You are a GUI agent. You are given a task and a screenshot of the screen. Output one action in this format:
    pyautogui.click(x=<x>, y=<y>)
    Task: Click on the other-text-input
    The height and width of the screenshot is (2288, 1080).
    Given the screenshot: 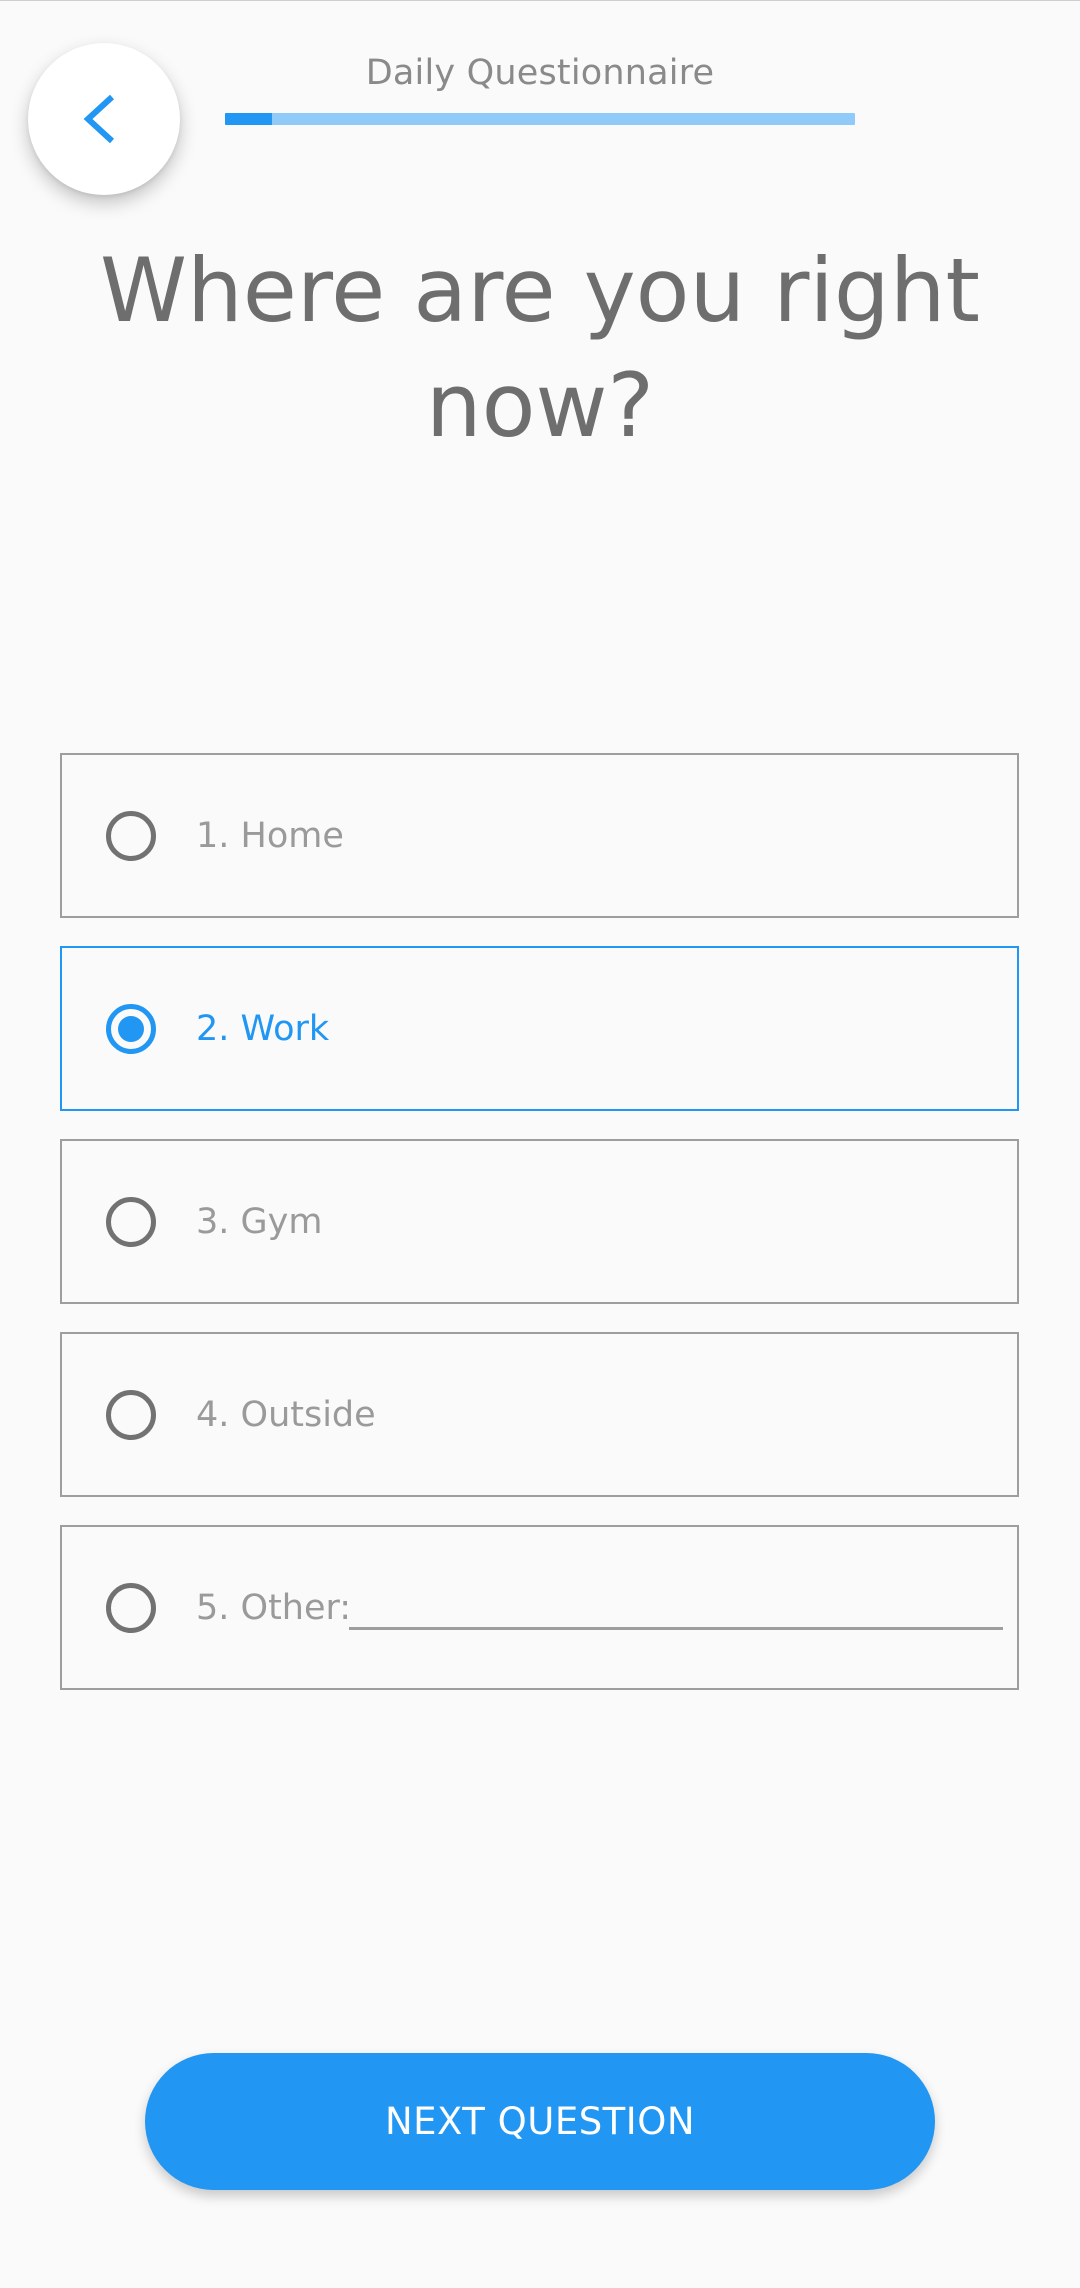 What is the action you would take?
    pyautogui.click(x=676, y=1604)
    